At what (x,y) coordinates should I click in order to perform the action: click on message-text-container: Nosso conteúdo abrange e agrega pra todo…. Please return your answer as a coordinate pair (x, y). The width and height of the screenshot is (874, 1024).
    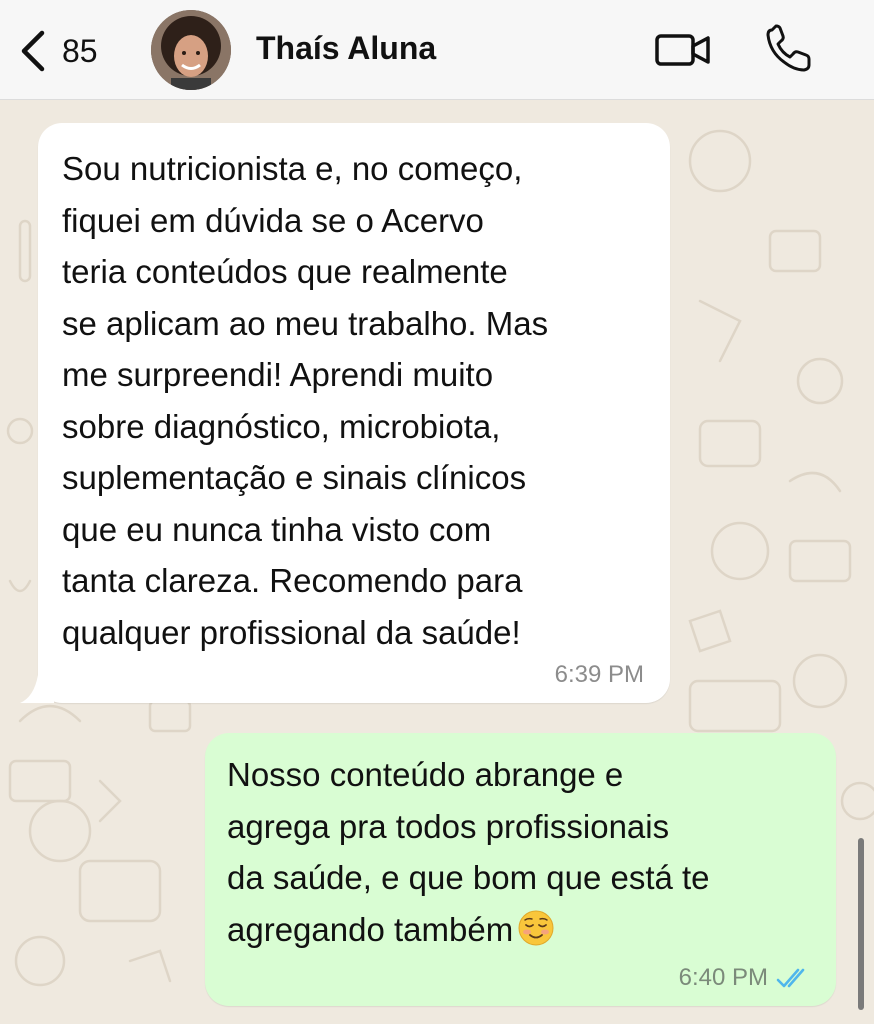
    Looking at the image, I should click on (525, 852).